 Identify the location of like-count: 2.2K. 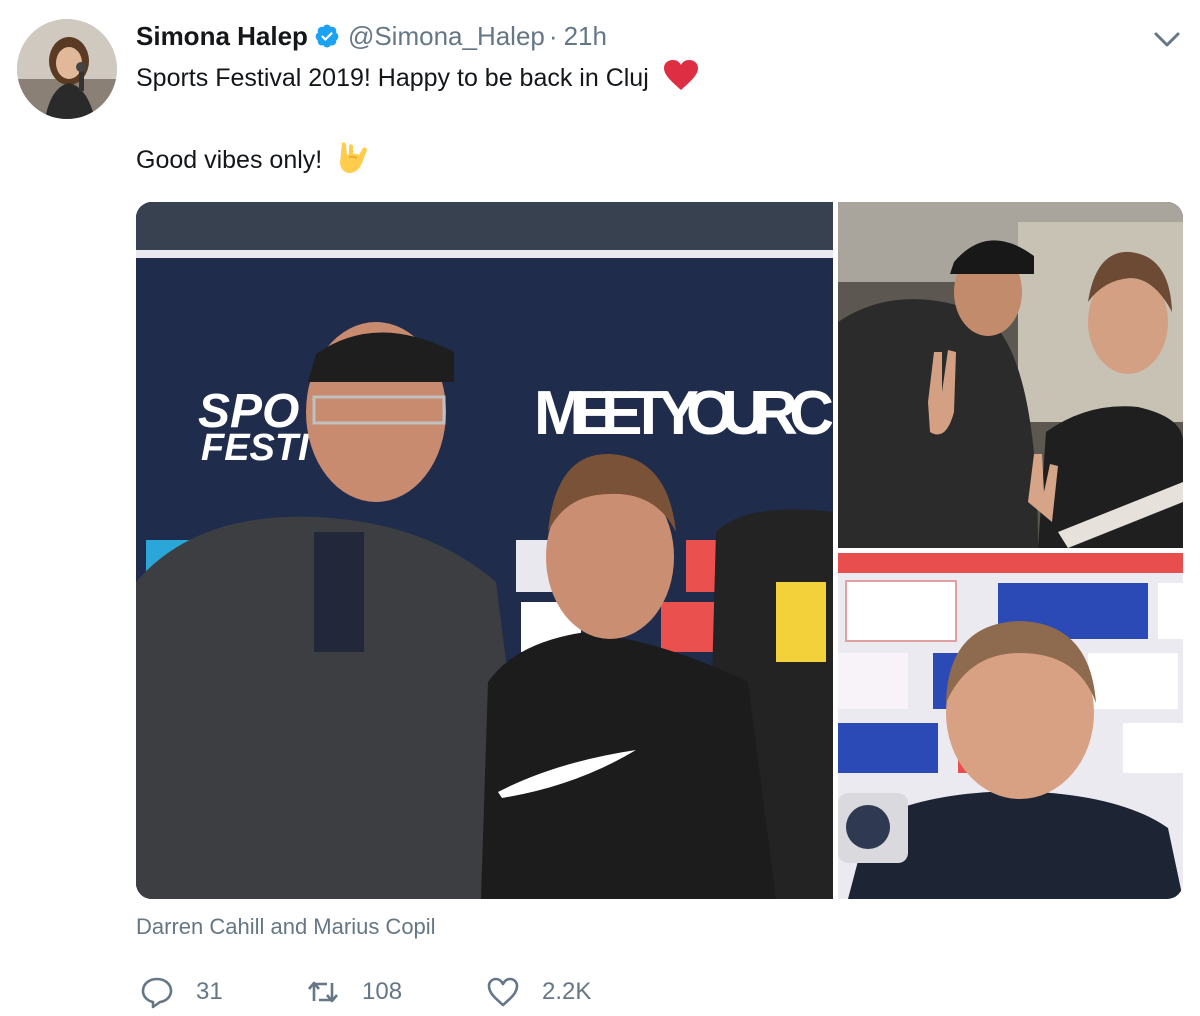
(567, 991).